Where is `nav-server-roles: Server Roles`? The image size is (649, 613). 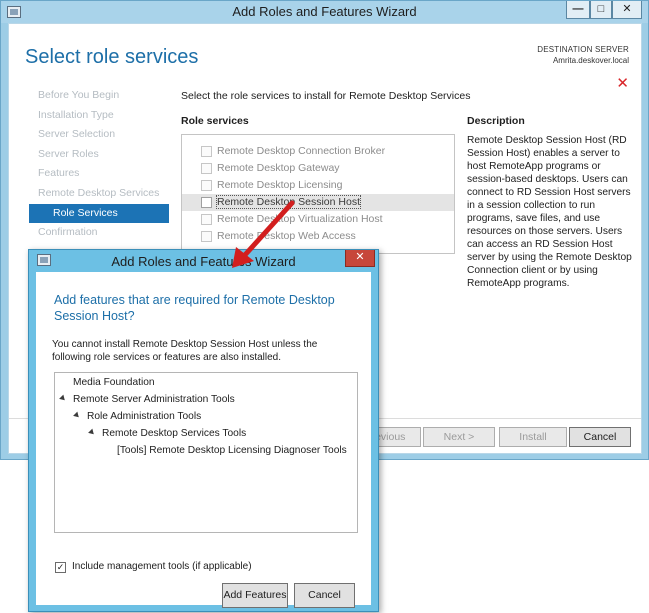
nav-server-roles: Server Roles is located at coordinates (99, 155).